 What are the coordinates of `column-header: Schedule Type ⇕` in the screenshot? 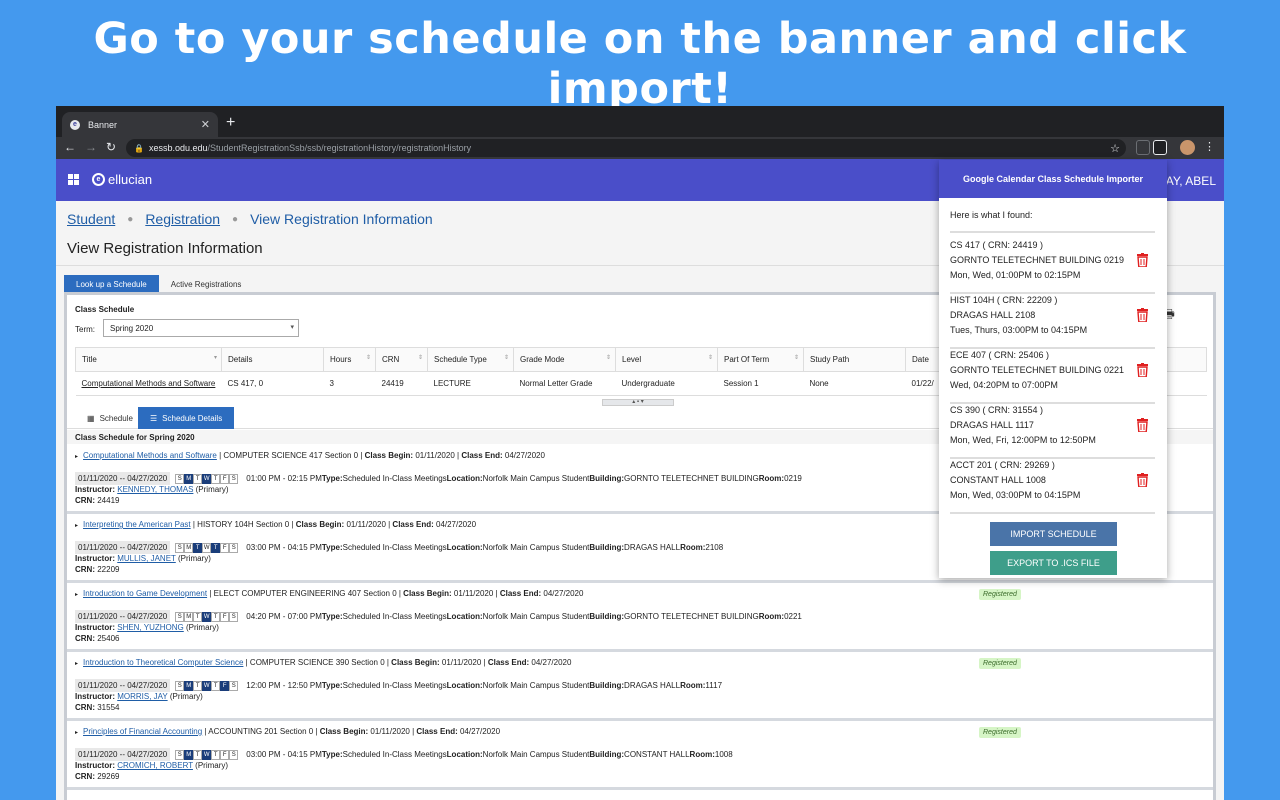 It's located at (470, 359).